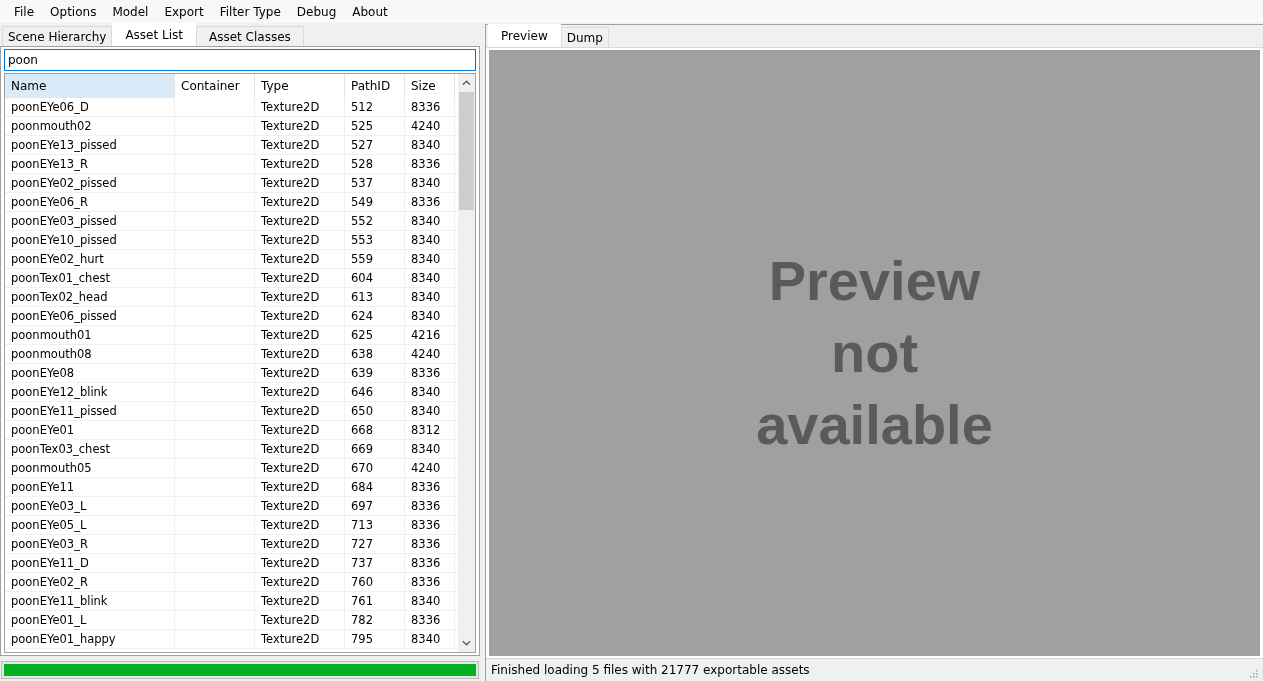 This screenshot has width=1263, height=681. I want to click on tab: Preview, so click(524, 35).